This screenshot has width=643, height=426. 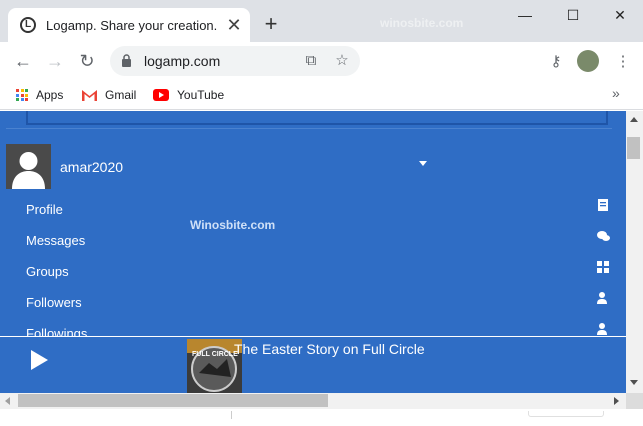 What do you see at coordinates (87, 61) in the screenshot?
I see `reload-button: ↻` at bounding box center [87, 61].